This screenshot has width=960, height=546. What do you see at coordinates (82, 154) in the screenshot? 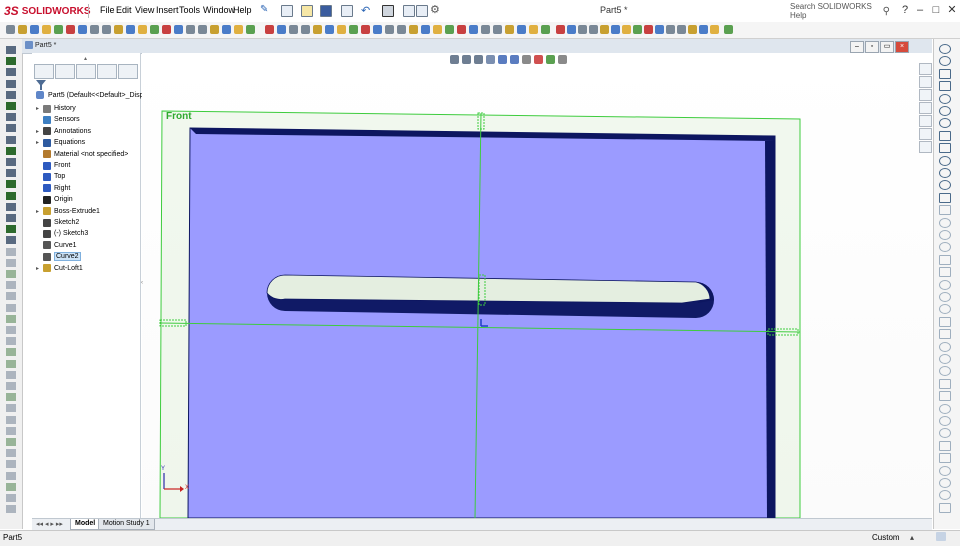
I see `tree-item: Material <not specified>` at bounding box center [82, 154].